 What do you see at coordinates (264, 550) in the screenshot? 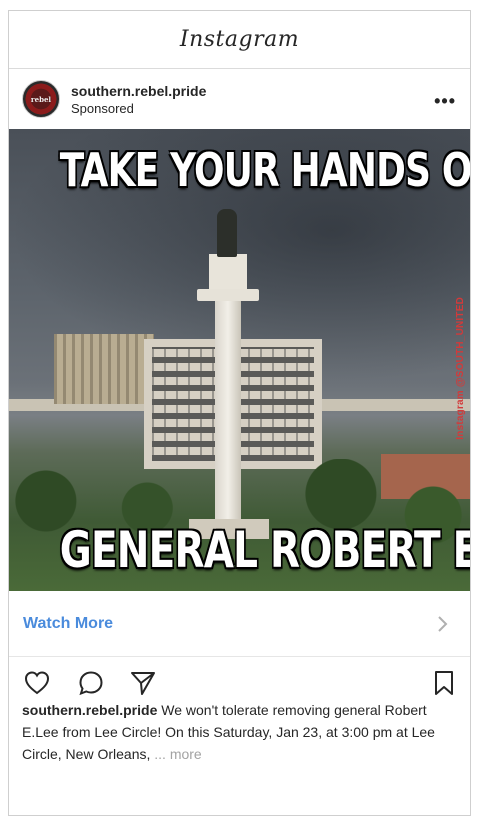
I see `image-bottom-text: GENERAL ROBERT E. LEE` at bounding box center [264, 550].